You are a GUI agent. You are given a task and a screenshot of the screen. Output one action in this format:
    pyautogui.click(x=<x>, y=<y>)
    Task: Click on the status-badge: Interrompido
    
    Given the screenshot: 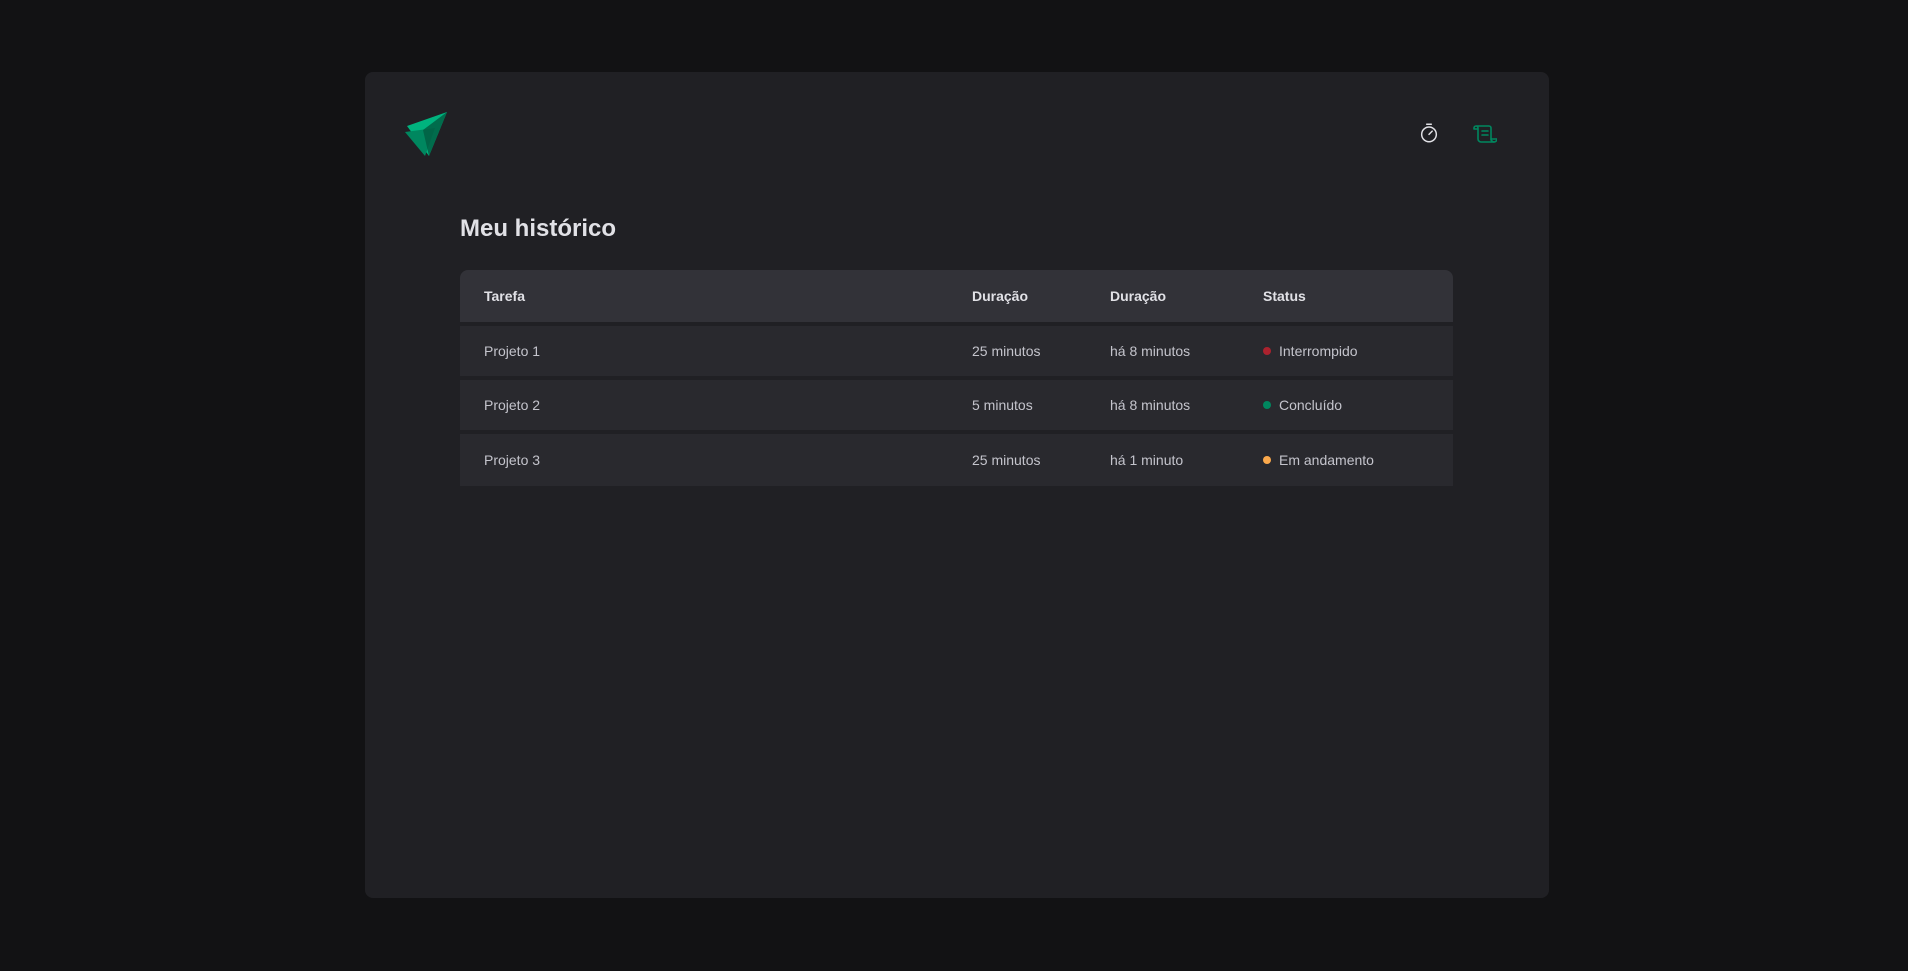 What is the action you would take?
    pyautogui.click(x=1358, y=351)
    